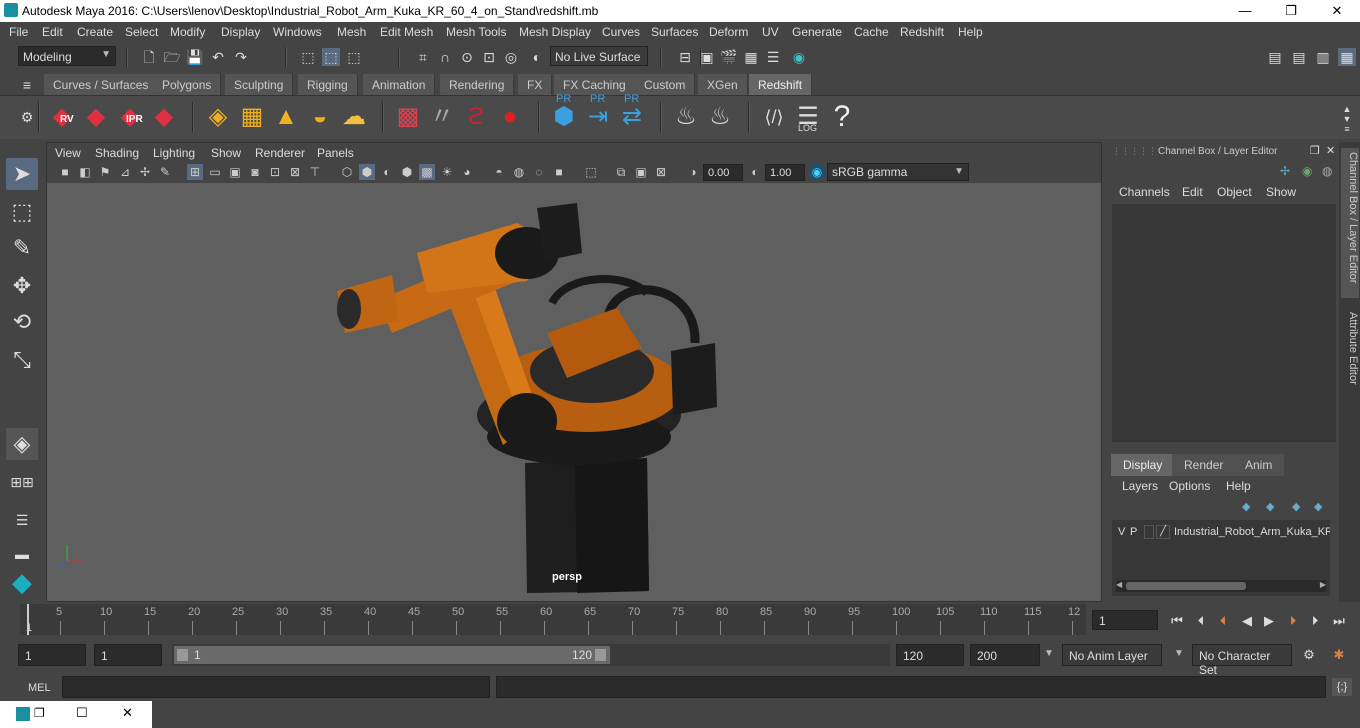  I want to click on xray-icon: ◍, so click(519, 172).